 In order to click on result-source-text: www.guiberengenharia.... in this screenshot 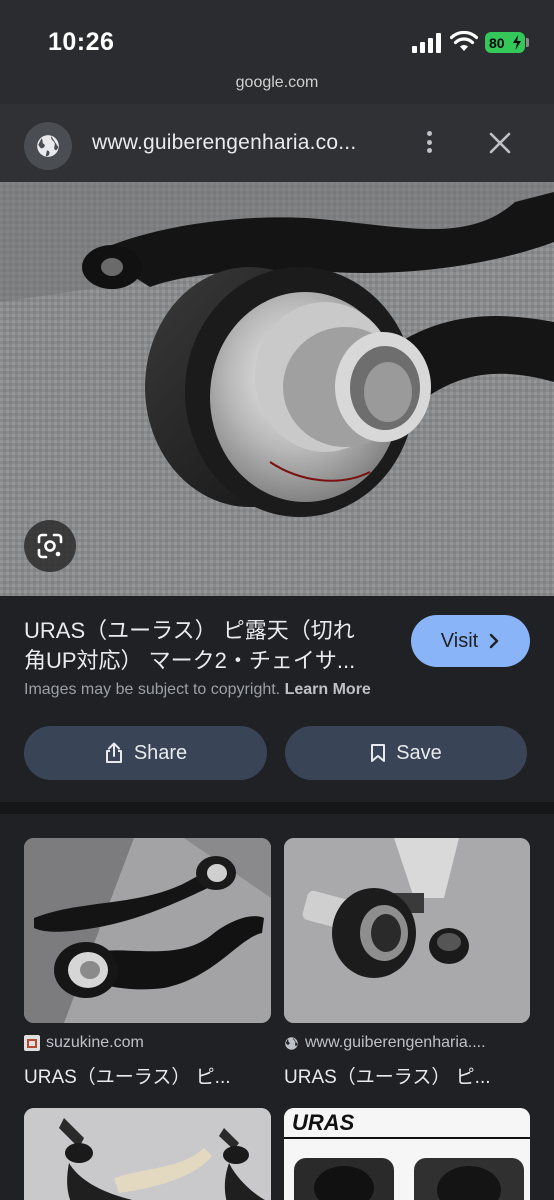, I will do `click(395, 1042)`.